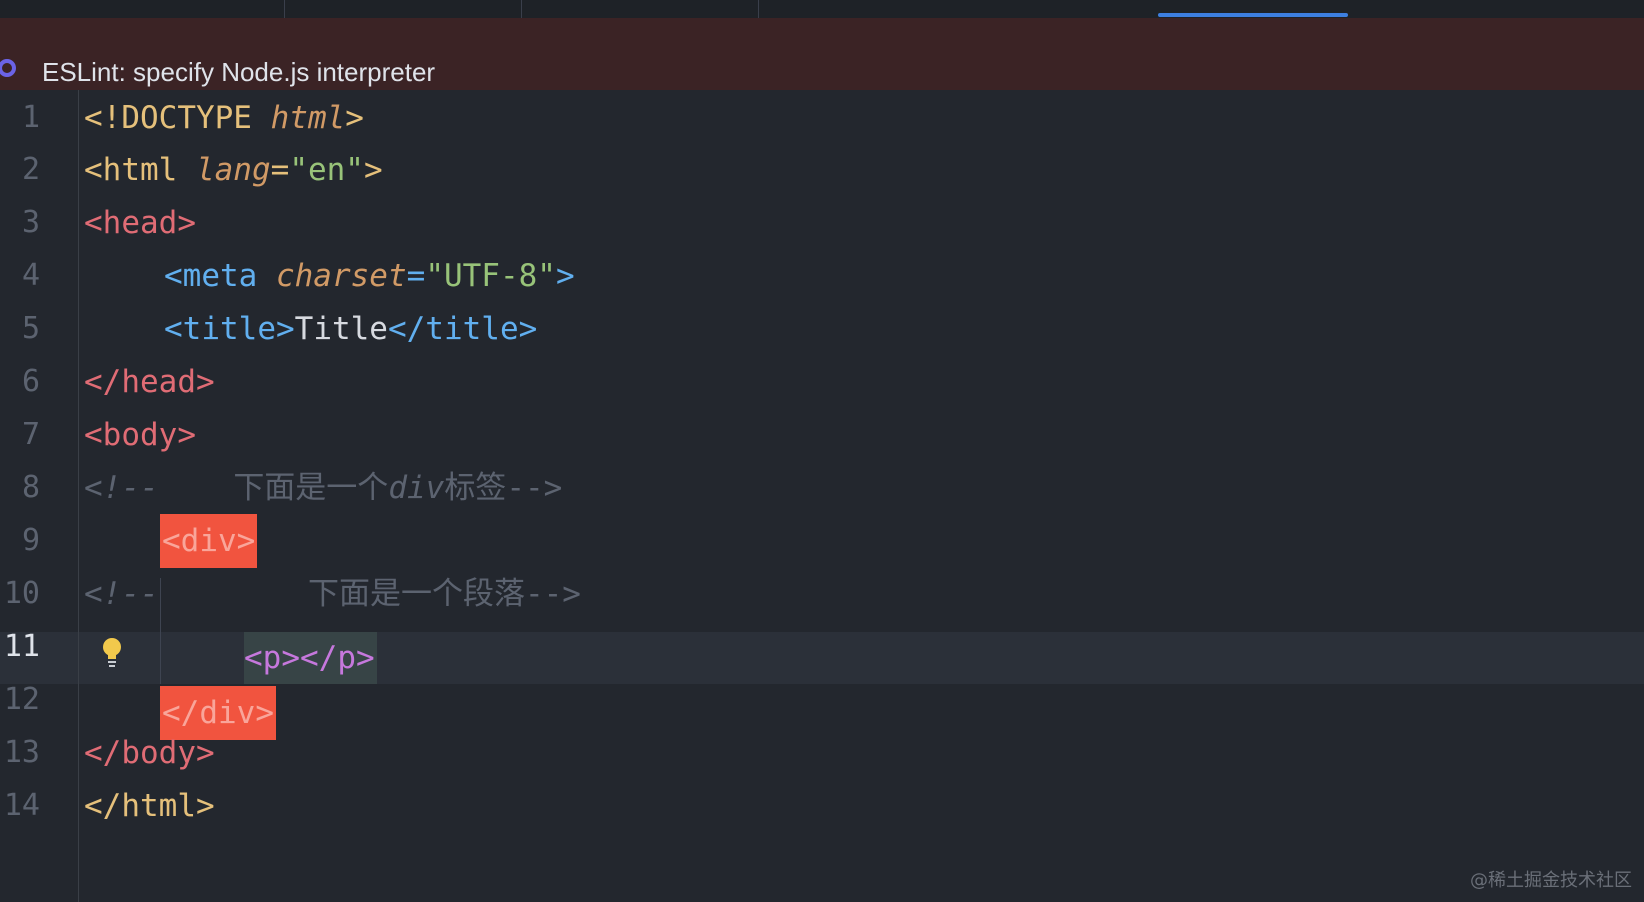 This screenshot has width=1644, height=902. I want to click on watermark: @稀土掘金技术社区, so click(1551, 880).